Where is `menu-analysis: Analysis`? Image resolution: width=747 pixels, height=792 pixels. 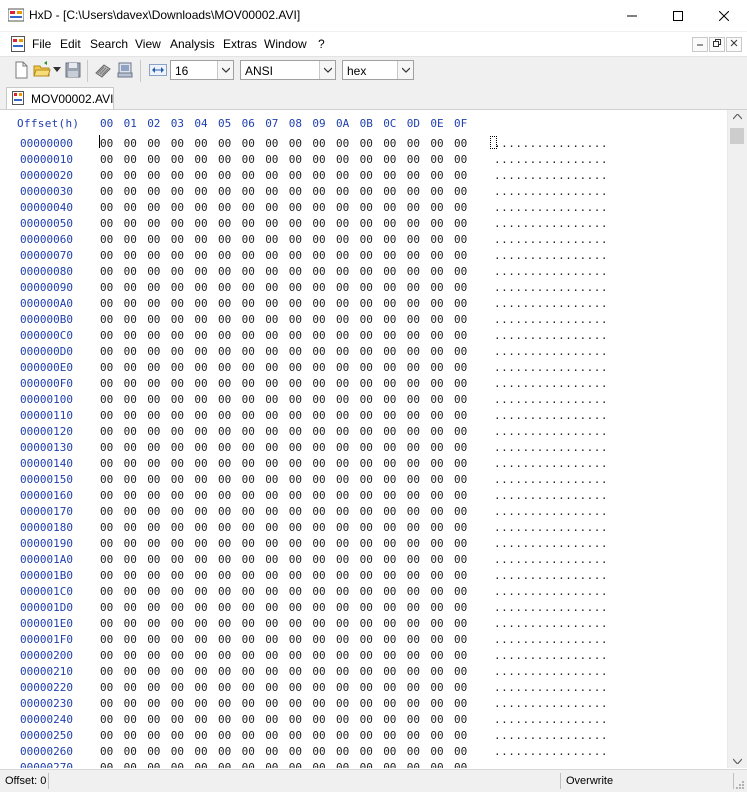
menu-analysis: Analysis is located at coordinates (192, 44).